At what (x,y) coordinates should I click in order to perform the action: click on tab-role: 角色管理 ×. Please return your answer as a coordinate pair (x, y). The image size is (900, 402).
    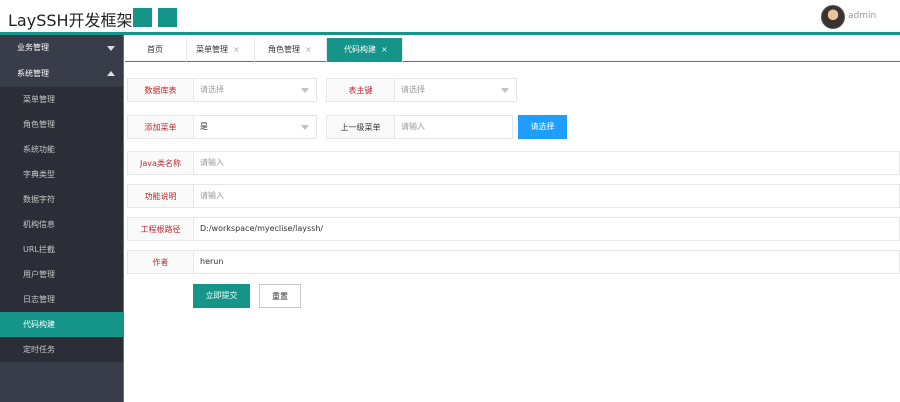
    Looking at the image, I should click on (291, 50).